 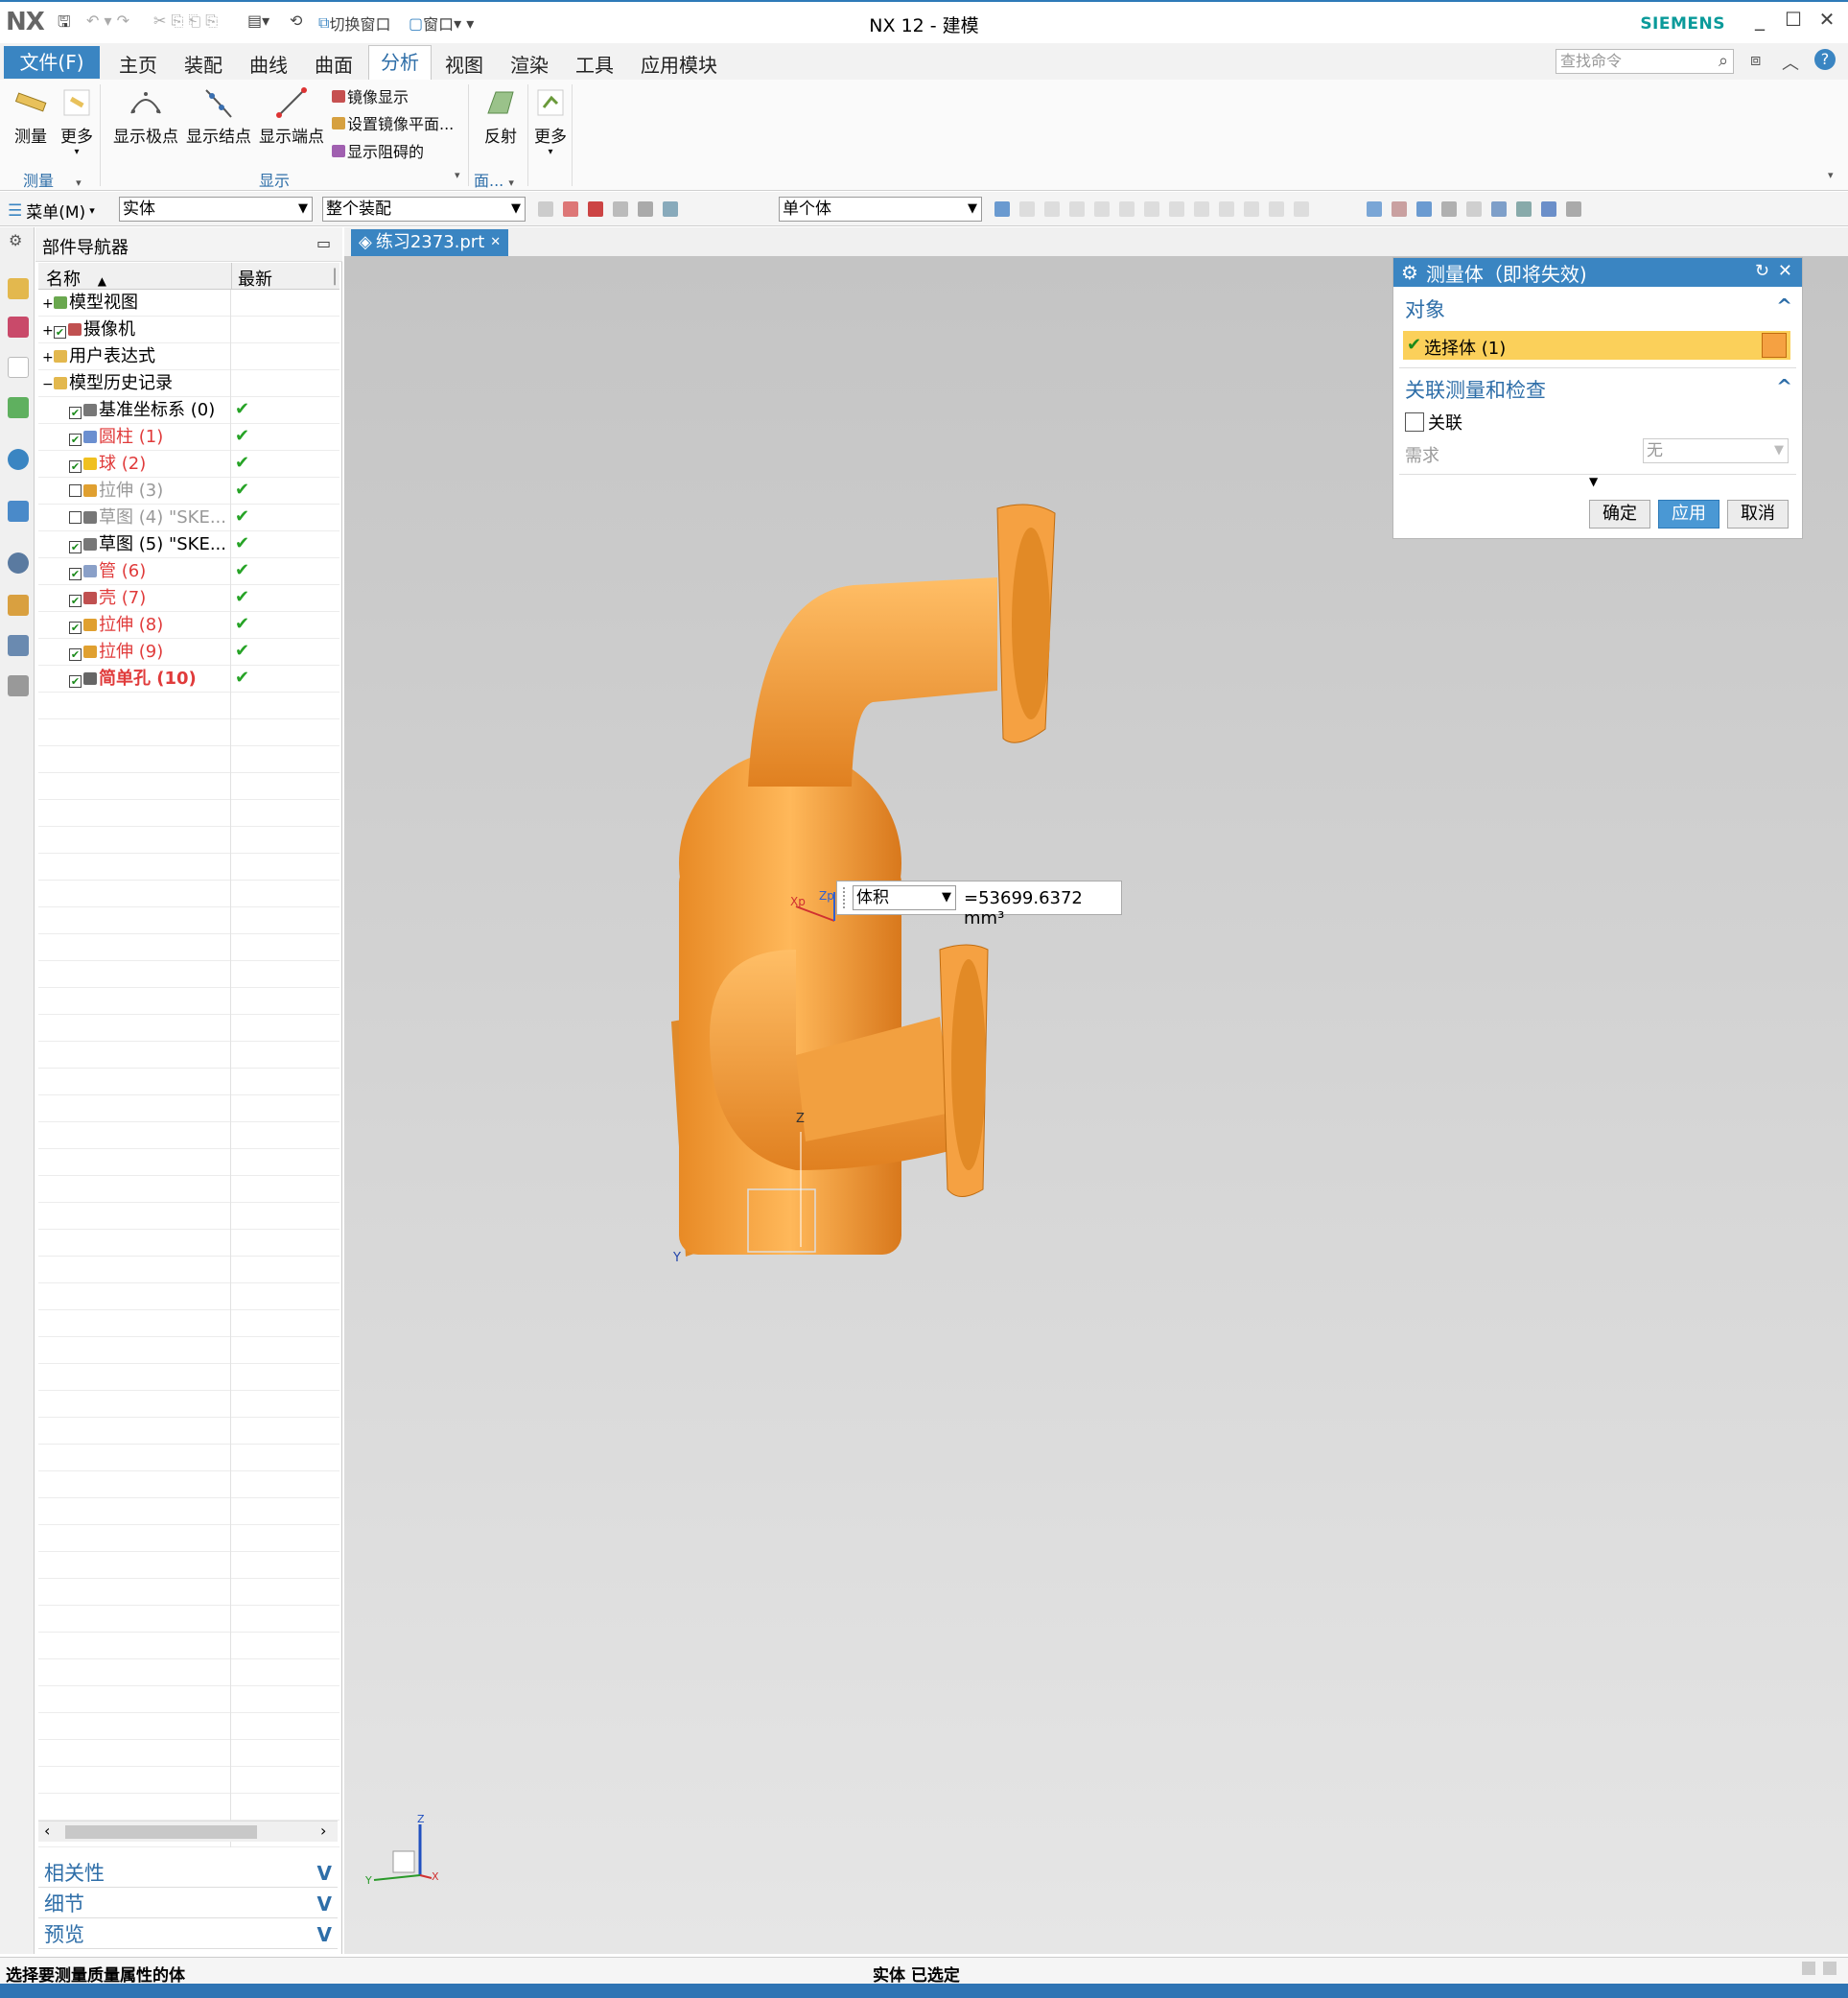 What do you see at coordinates (430, 242) in the screenshot?
I see `document-tab: ◈ 练习2373.prt ✕` at bounding box center [430, 242].